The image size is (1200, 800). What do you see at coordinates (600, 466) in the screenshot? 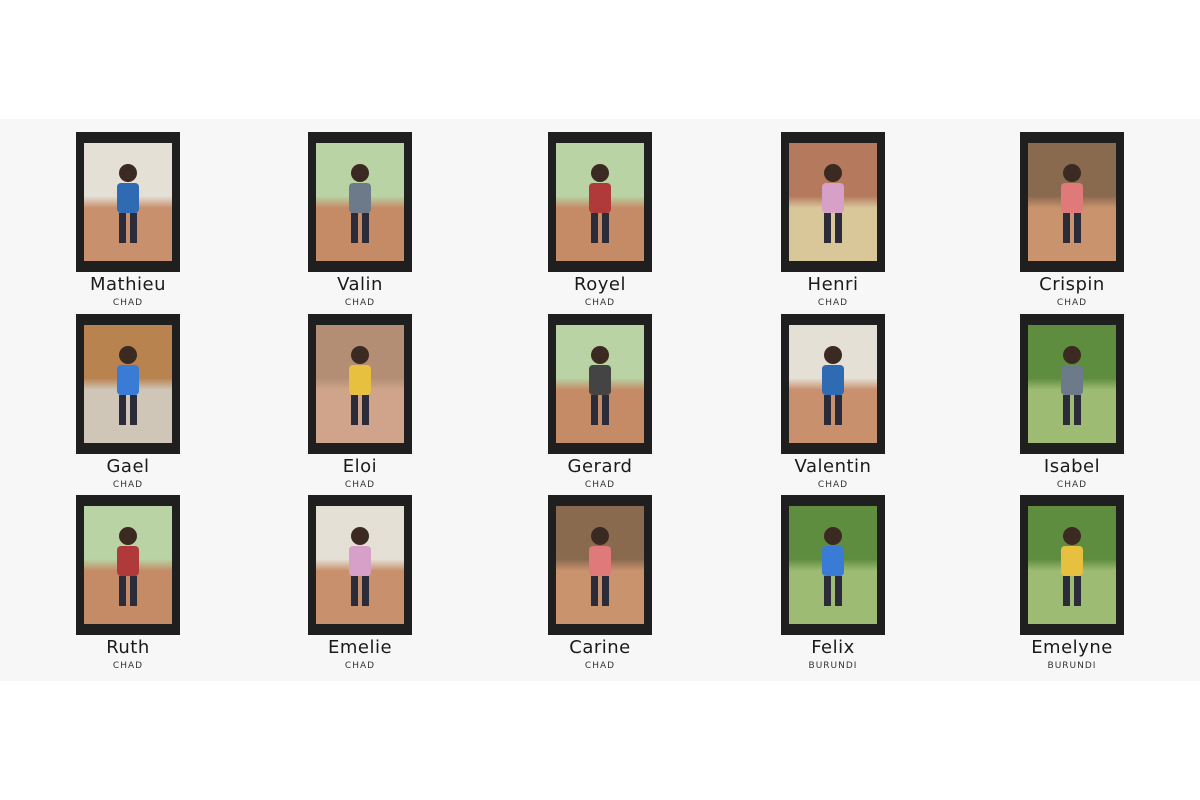
I see `child-name: Gerard` at bounding box center [600, 466].